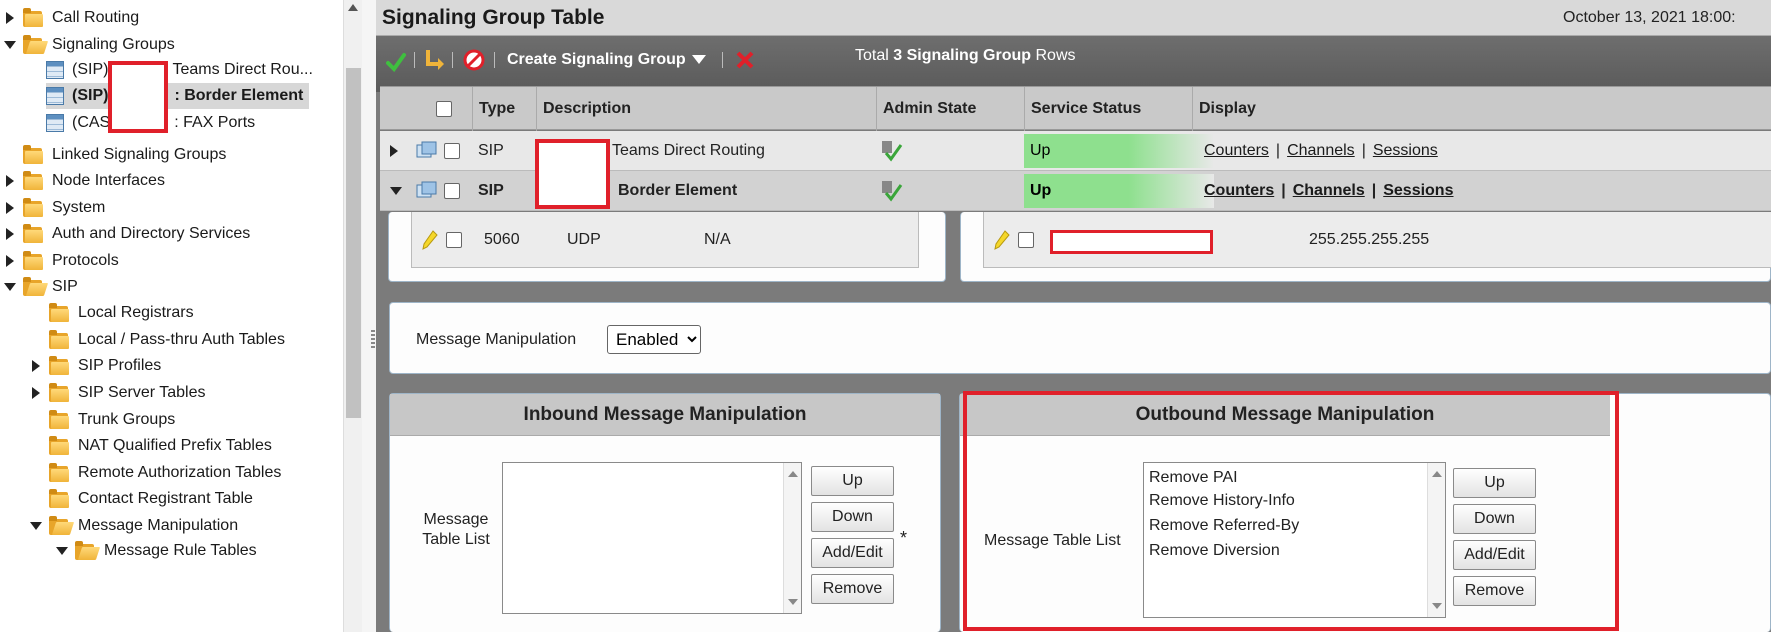 The image size is (1771, 632). Describe the element at coordinates (892, 191) in the screenshot. I see `admin-state-enabled-icon` at that location.